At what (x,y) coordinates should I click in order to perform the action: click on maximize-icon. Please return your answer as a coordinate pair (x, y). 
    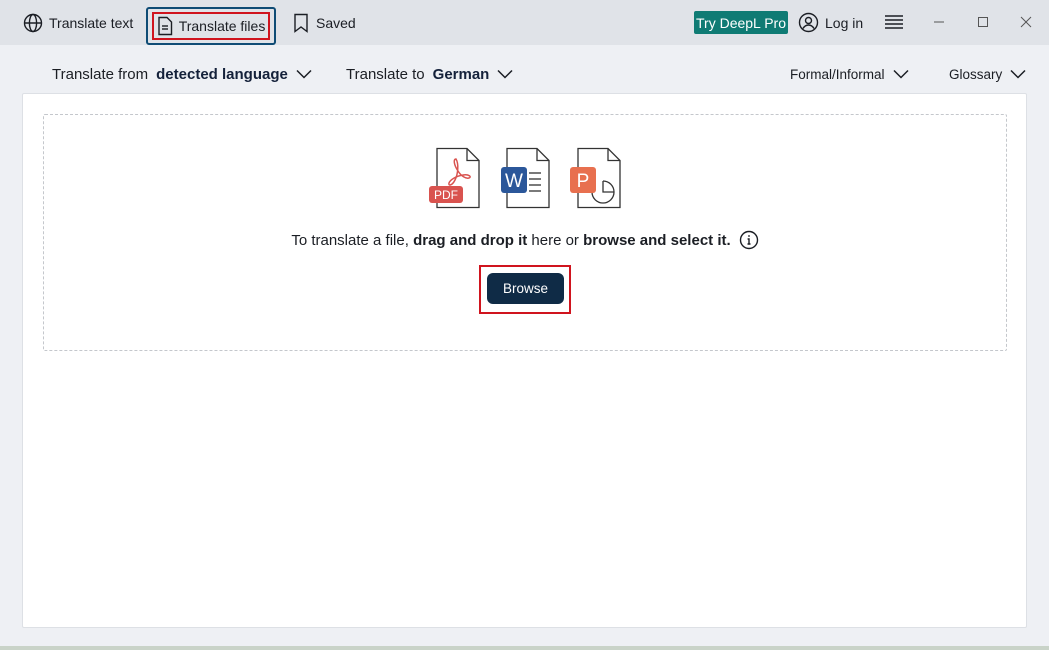
    Looking at the image, I should click on (983, 22).